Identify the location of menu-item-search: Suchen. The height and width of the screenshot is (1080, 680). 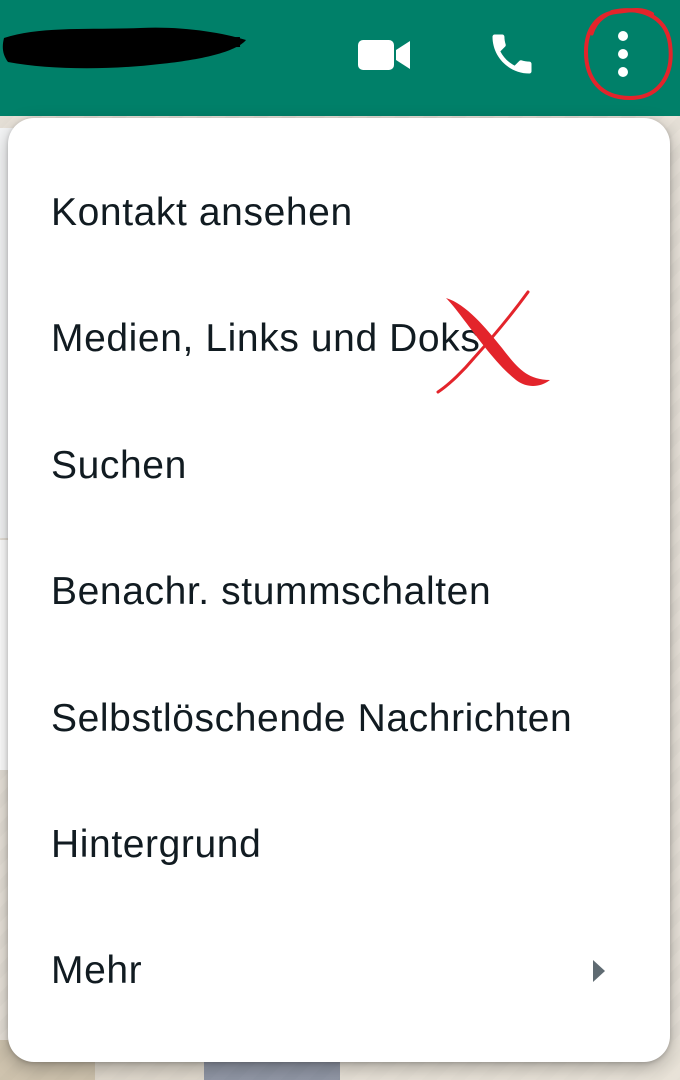
(339, 466).